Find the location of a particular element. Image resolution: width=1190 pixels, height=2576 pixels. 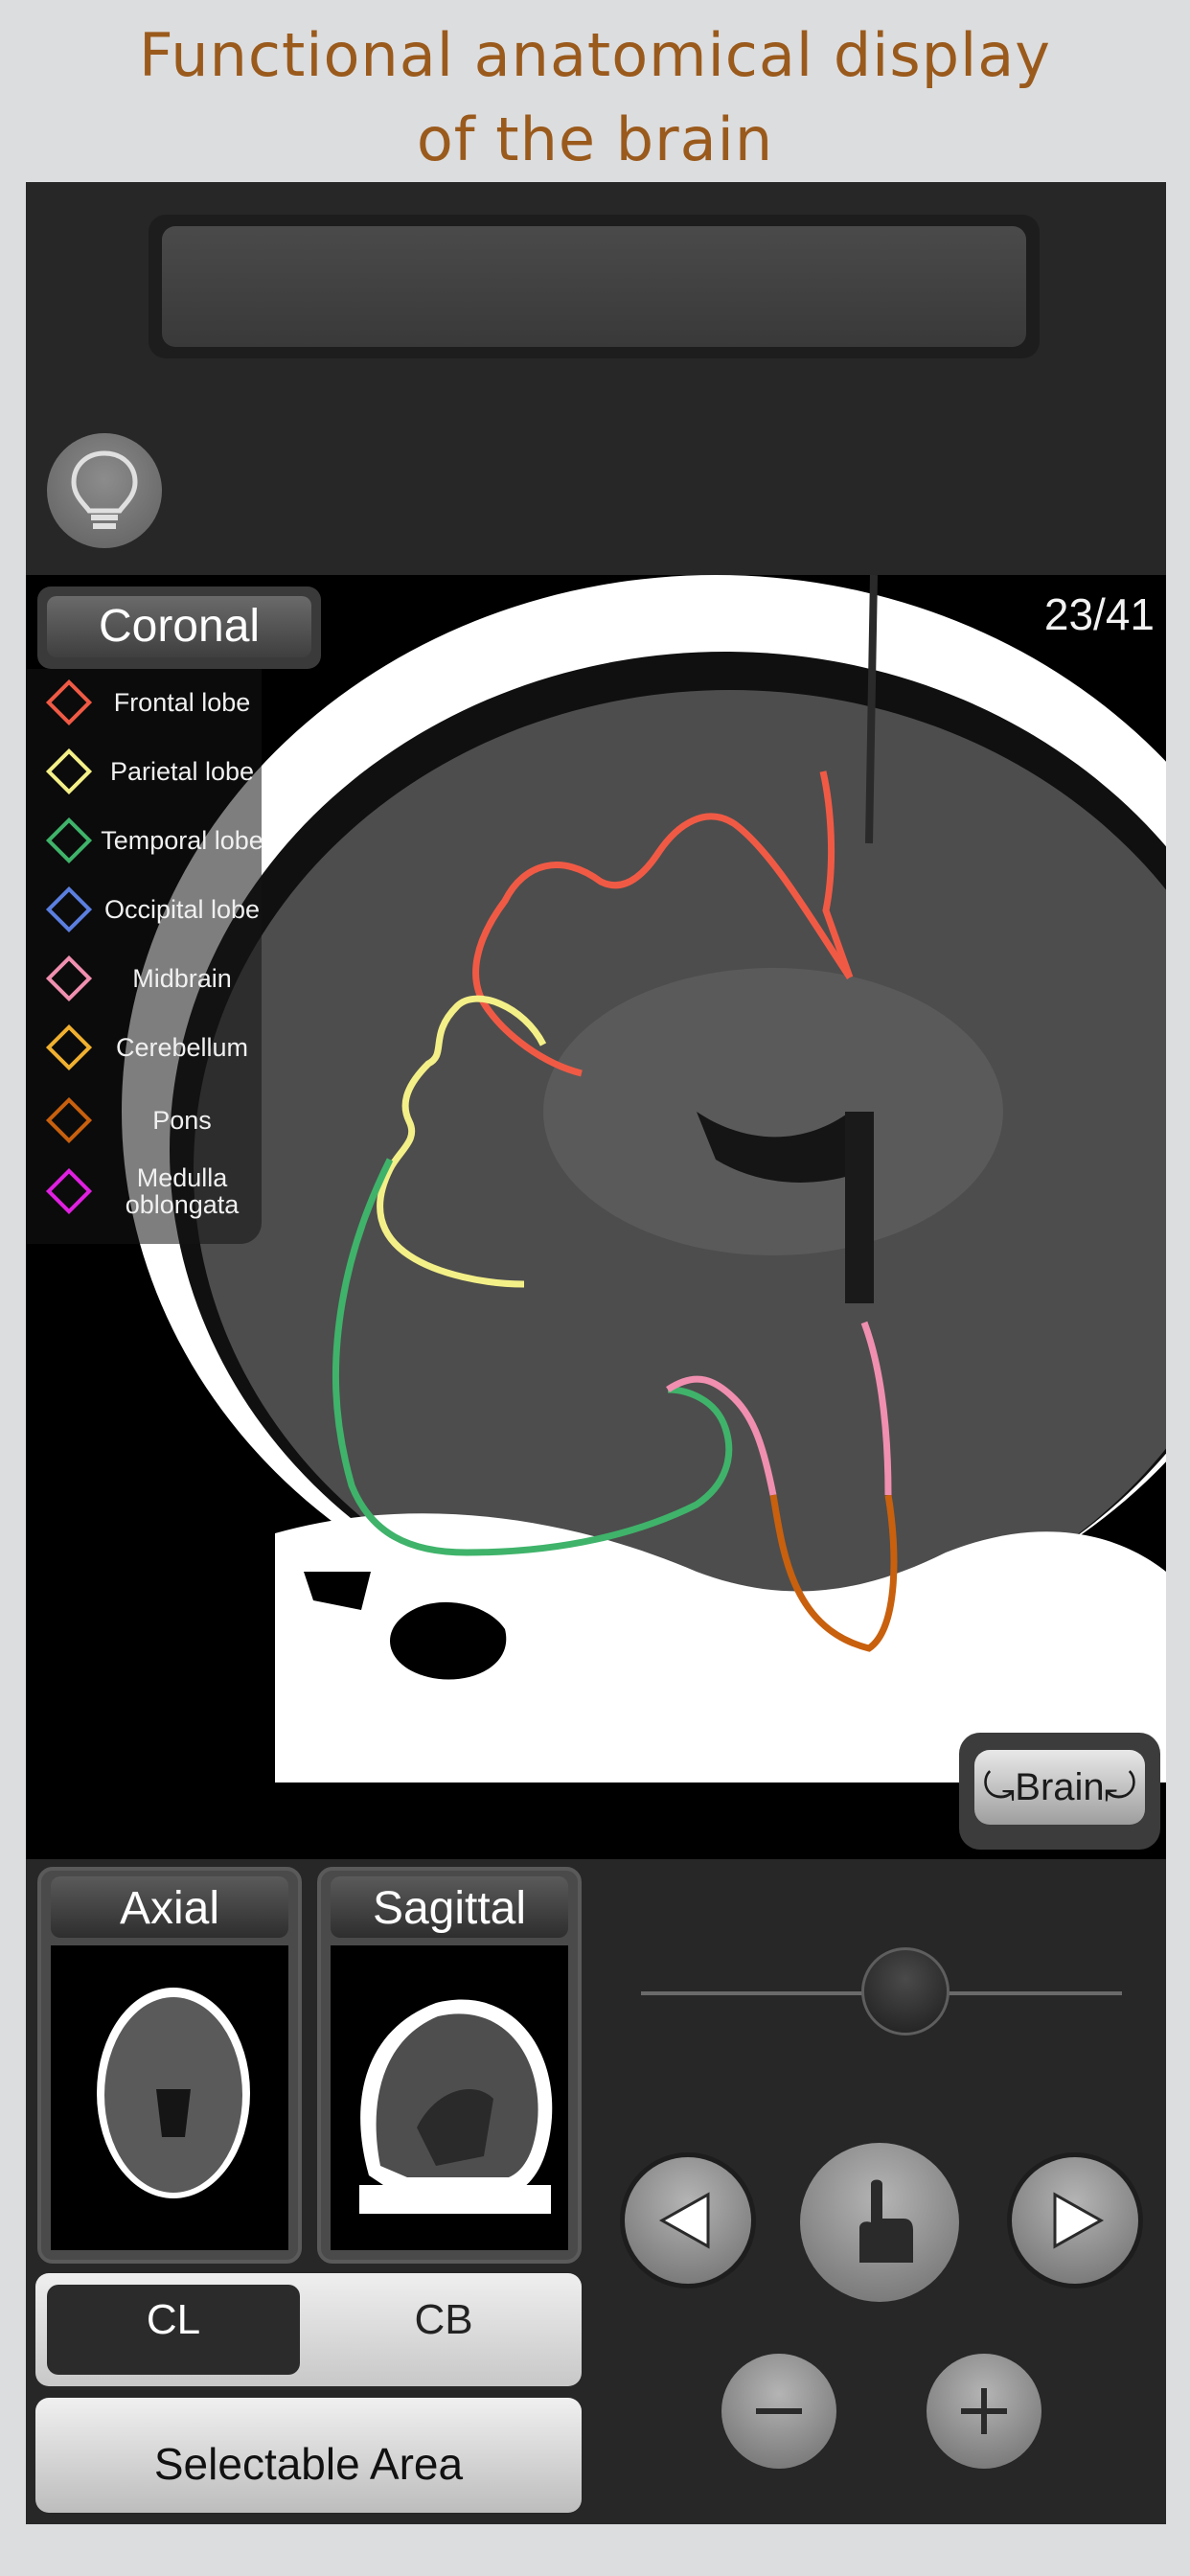

sagittal-image is located at coordinates (450, 2097).